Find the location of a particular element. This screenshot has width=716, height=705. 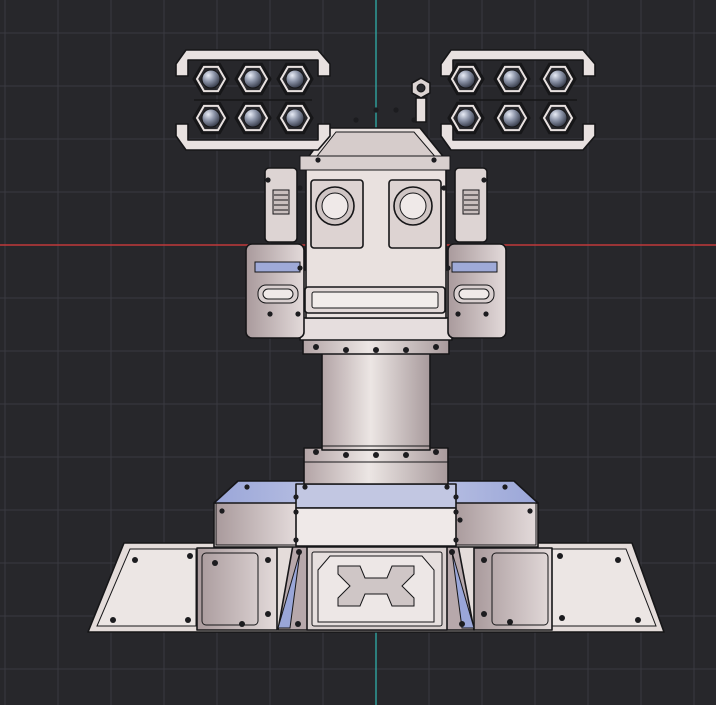

antenna is located at coordinates (421, 100).